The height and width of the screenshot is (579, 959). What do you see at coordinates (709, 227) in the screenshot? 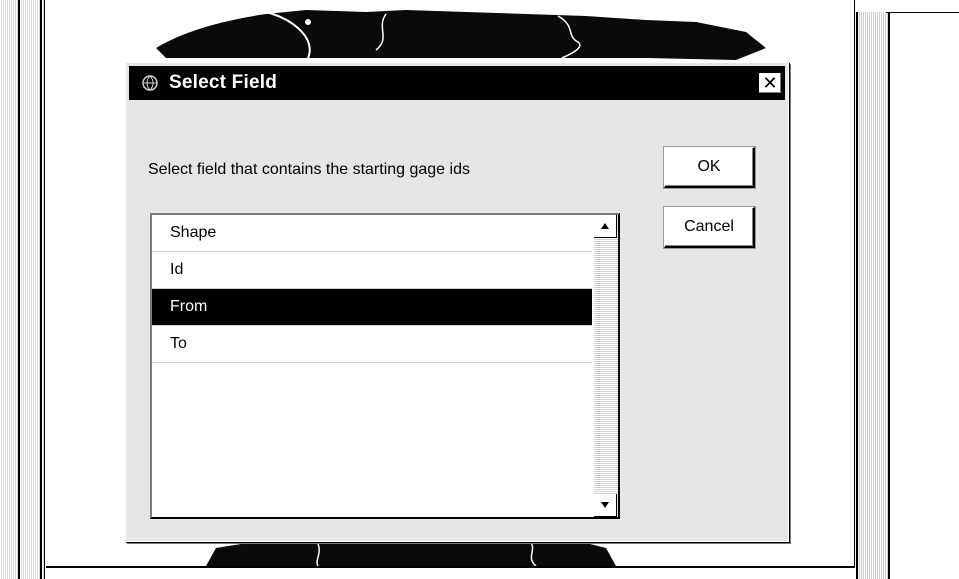
I see `cancel-button: Cancel` at bounding box center [709, 227].